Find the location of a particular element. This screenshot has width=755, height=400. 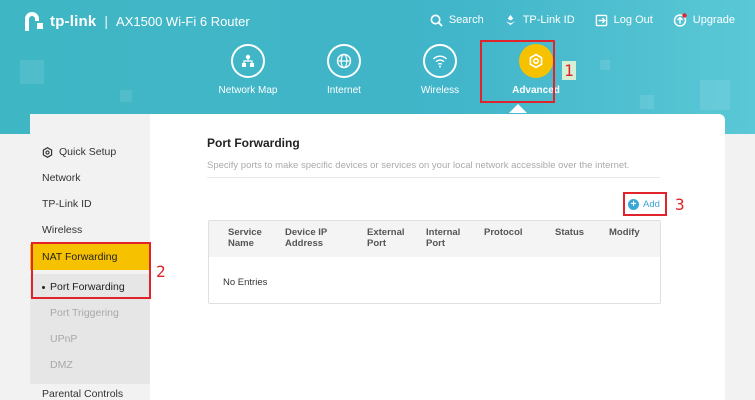

quick-setup-icon is located at coordinates (47, 152).